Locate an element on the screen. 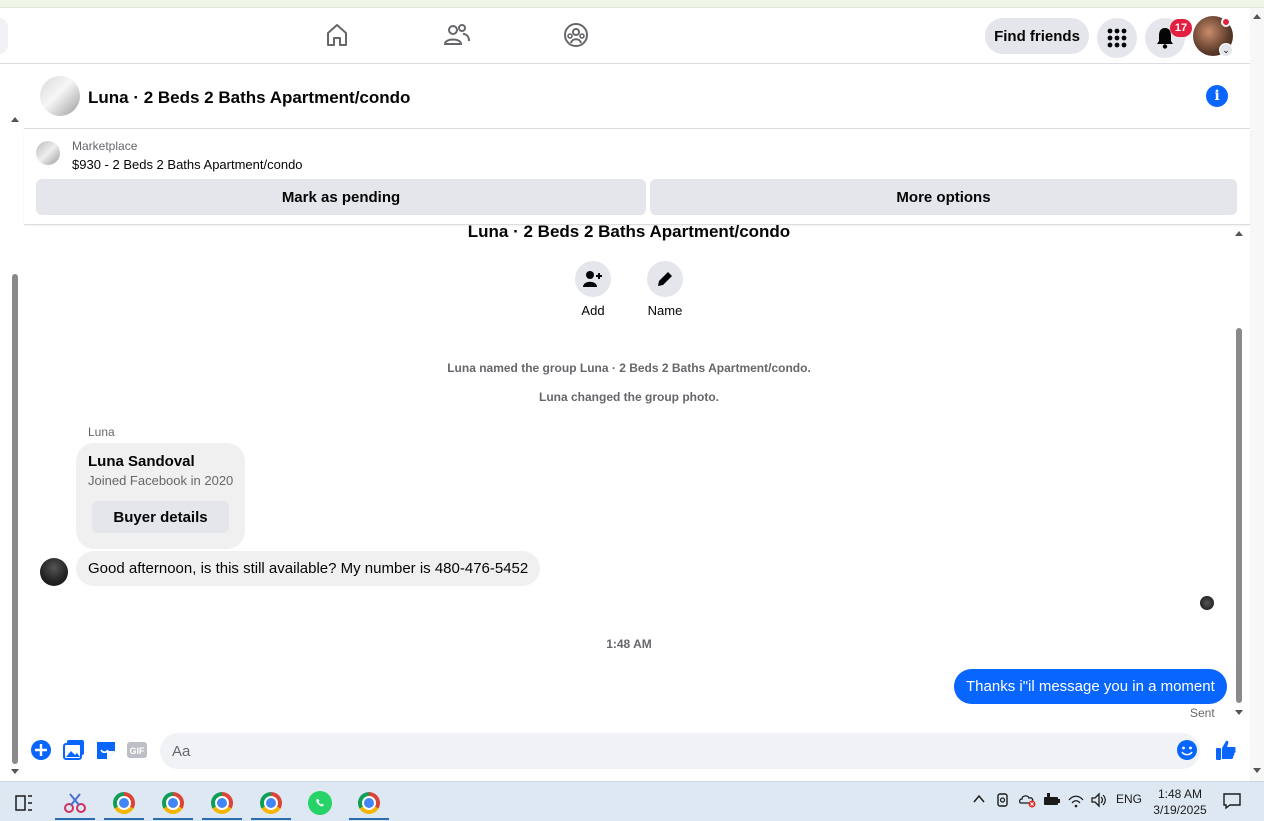 This screenshot has height=821, width=1264. chat-title: Luna · 2 Beds 2 Baths Apartment/condo is located at coordinates (249, 98).